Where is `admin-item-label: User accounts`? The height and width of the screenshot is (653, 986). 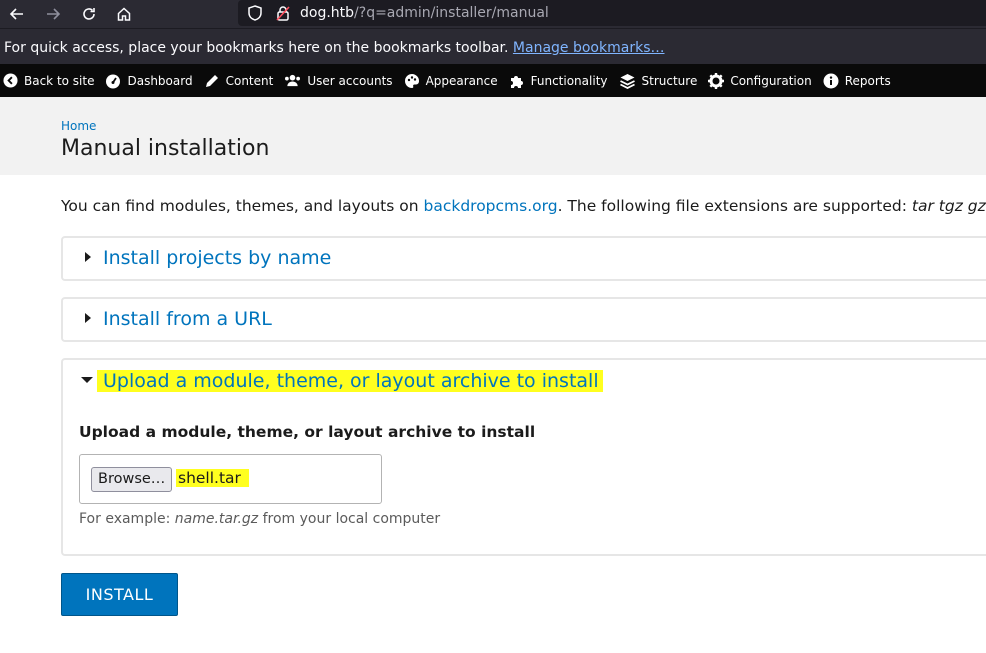 admin-item-label: User accounts is located at coordinates (350, 80).